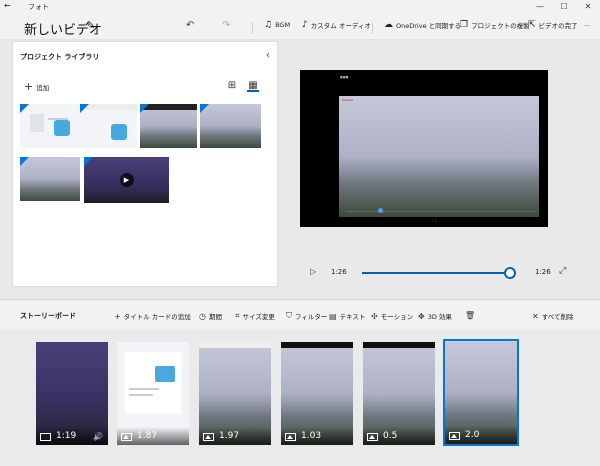 The image size is (600, 466). I want to click on storyboard-clip: 1.03, so click(317, 393).